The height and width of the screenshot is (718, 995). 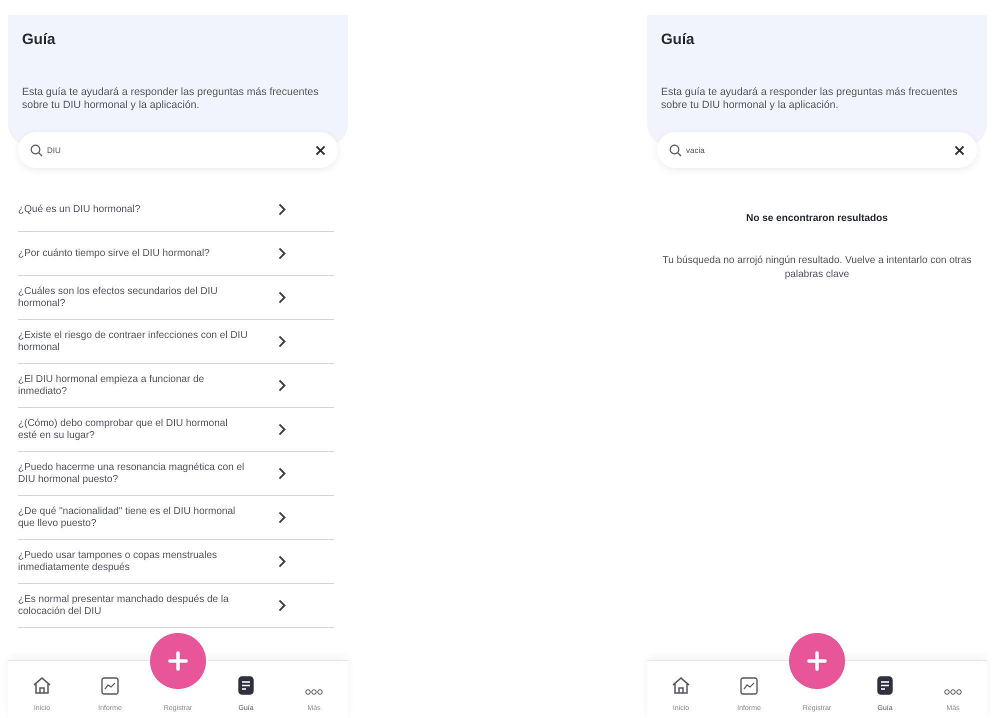 What do you see at coordinates (179, 150) in the screenshot?
I see `search-input: DIU` at bounding box center [179, 150].